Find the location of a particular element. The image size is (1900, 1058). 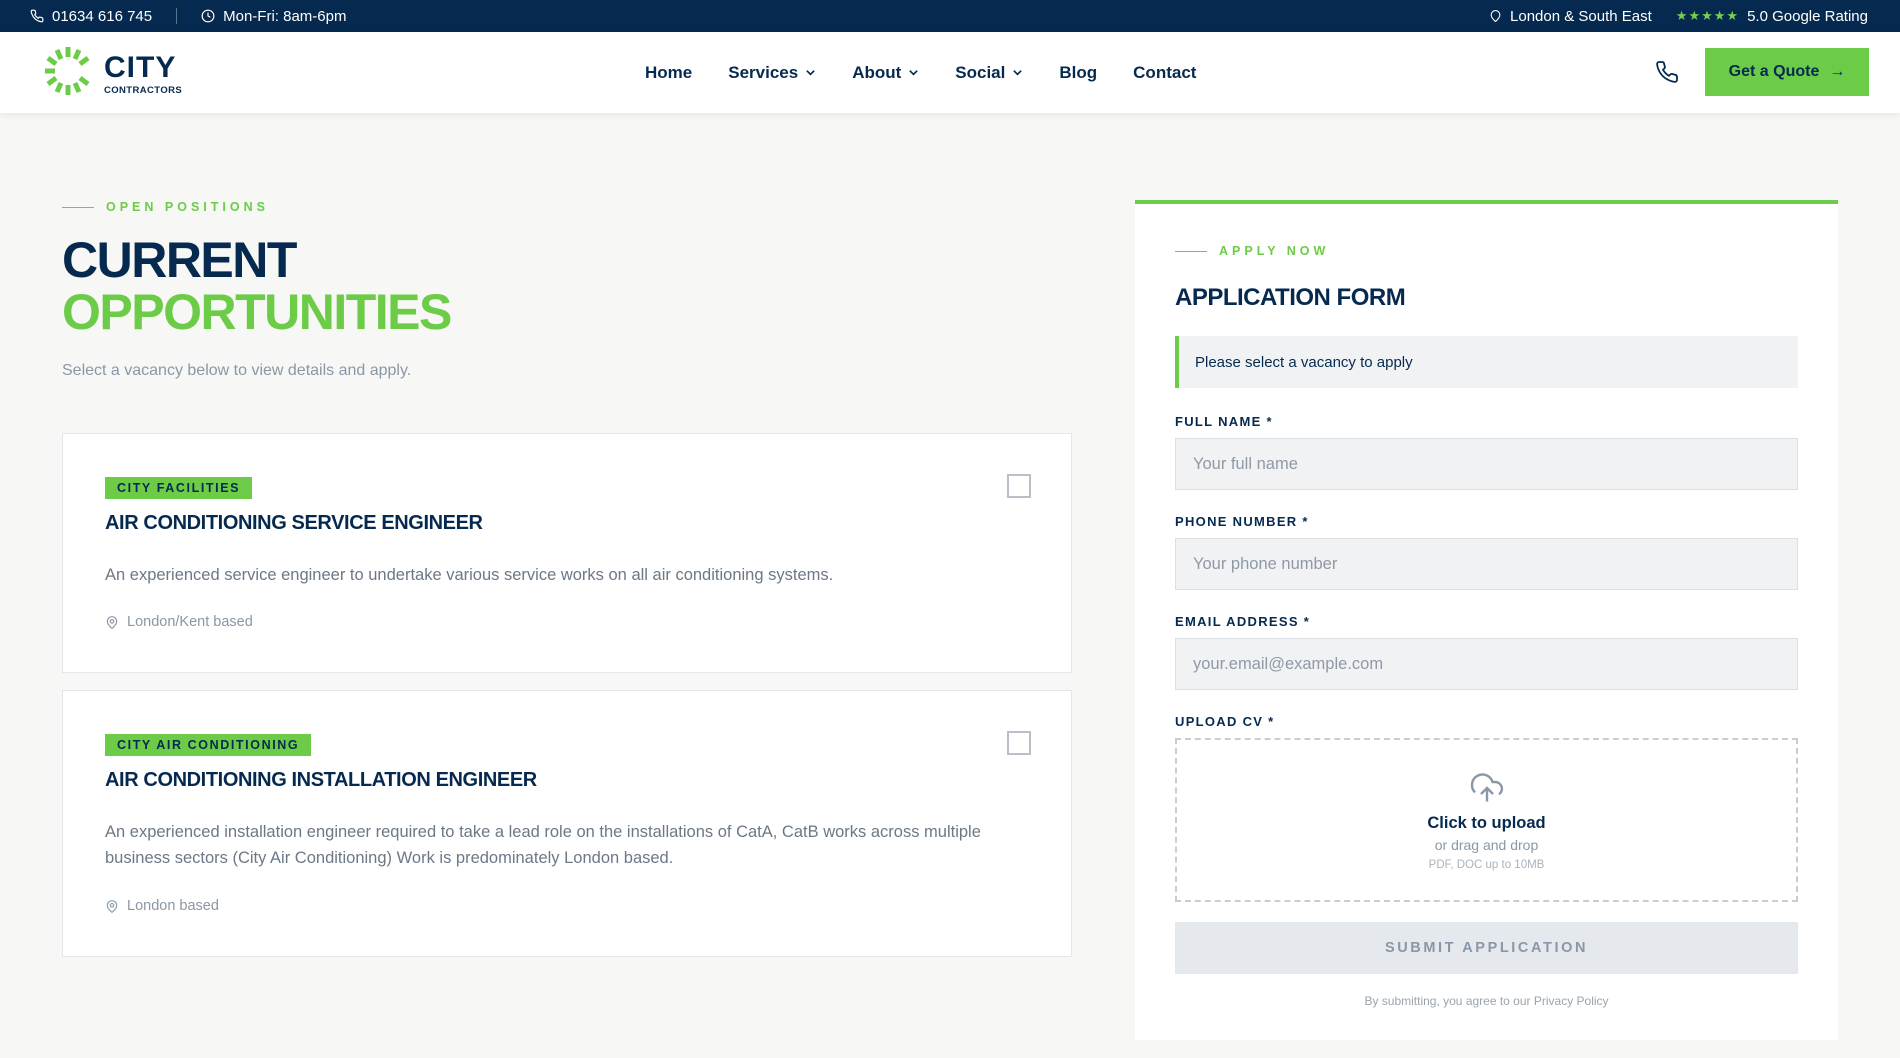

google-rating: ★★★★★ 5.0 Google Rating is located at coordinates (1772, 16).